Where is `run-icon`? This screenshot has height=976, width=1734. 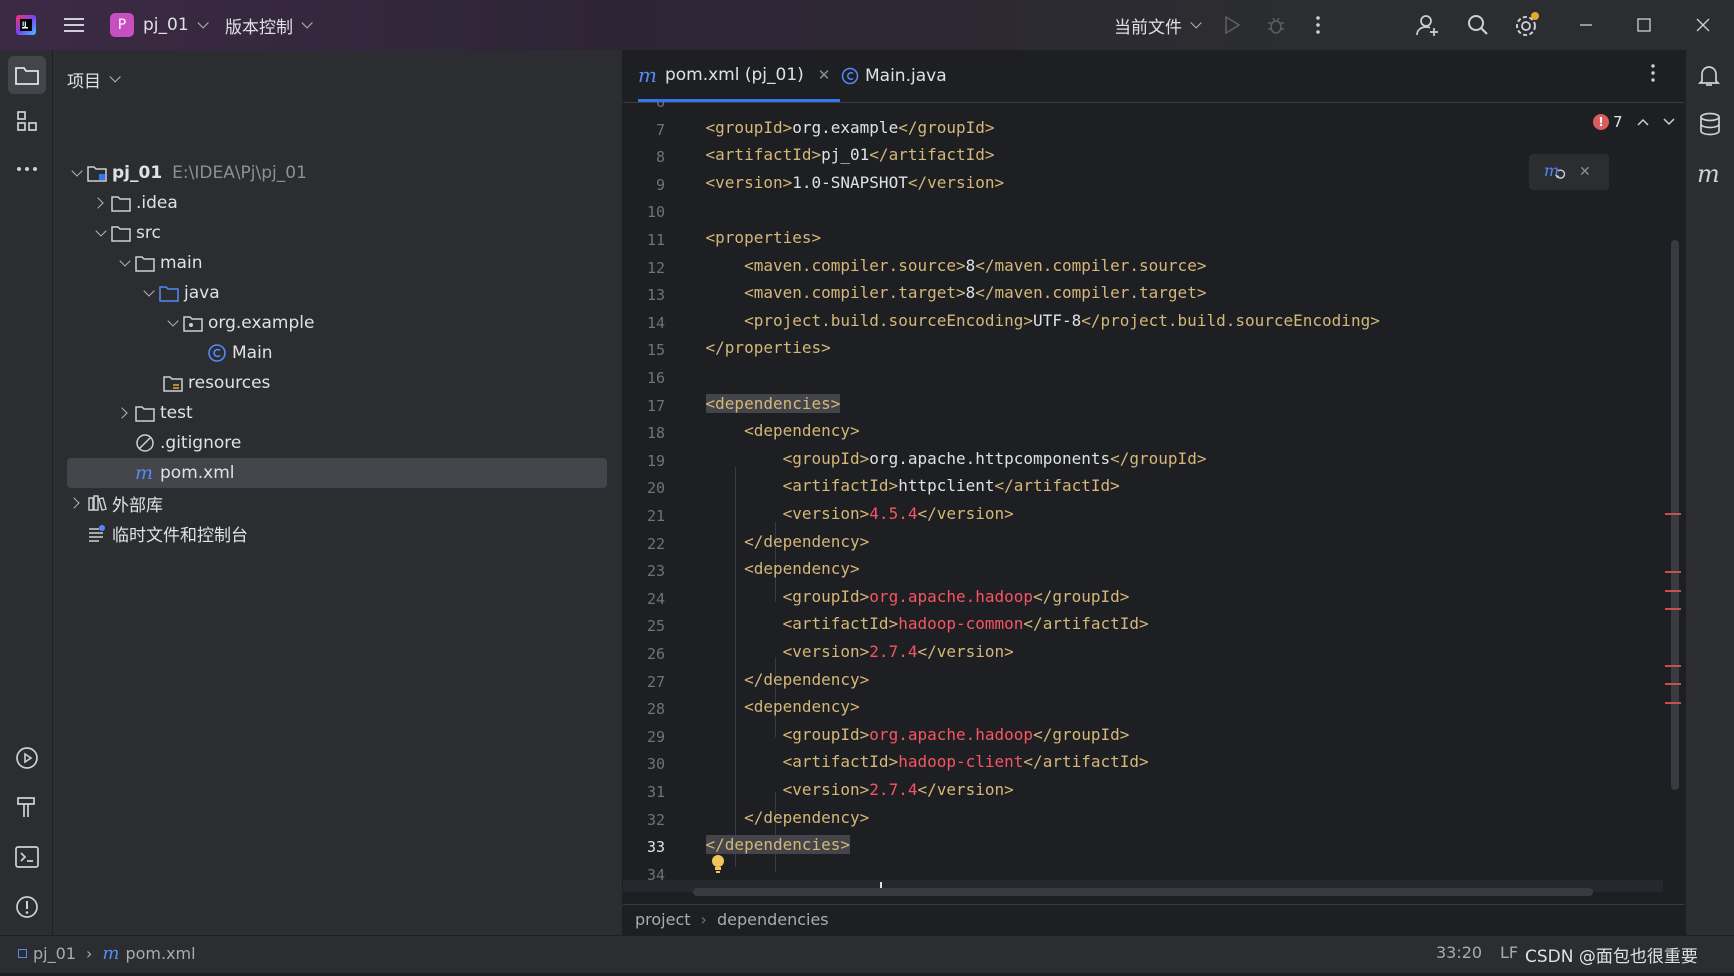 run-icon is located at coordinates (1232, 25).